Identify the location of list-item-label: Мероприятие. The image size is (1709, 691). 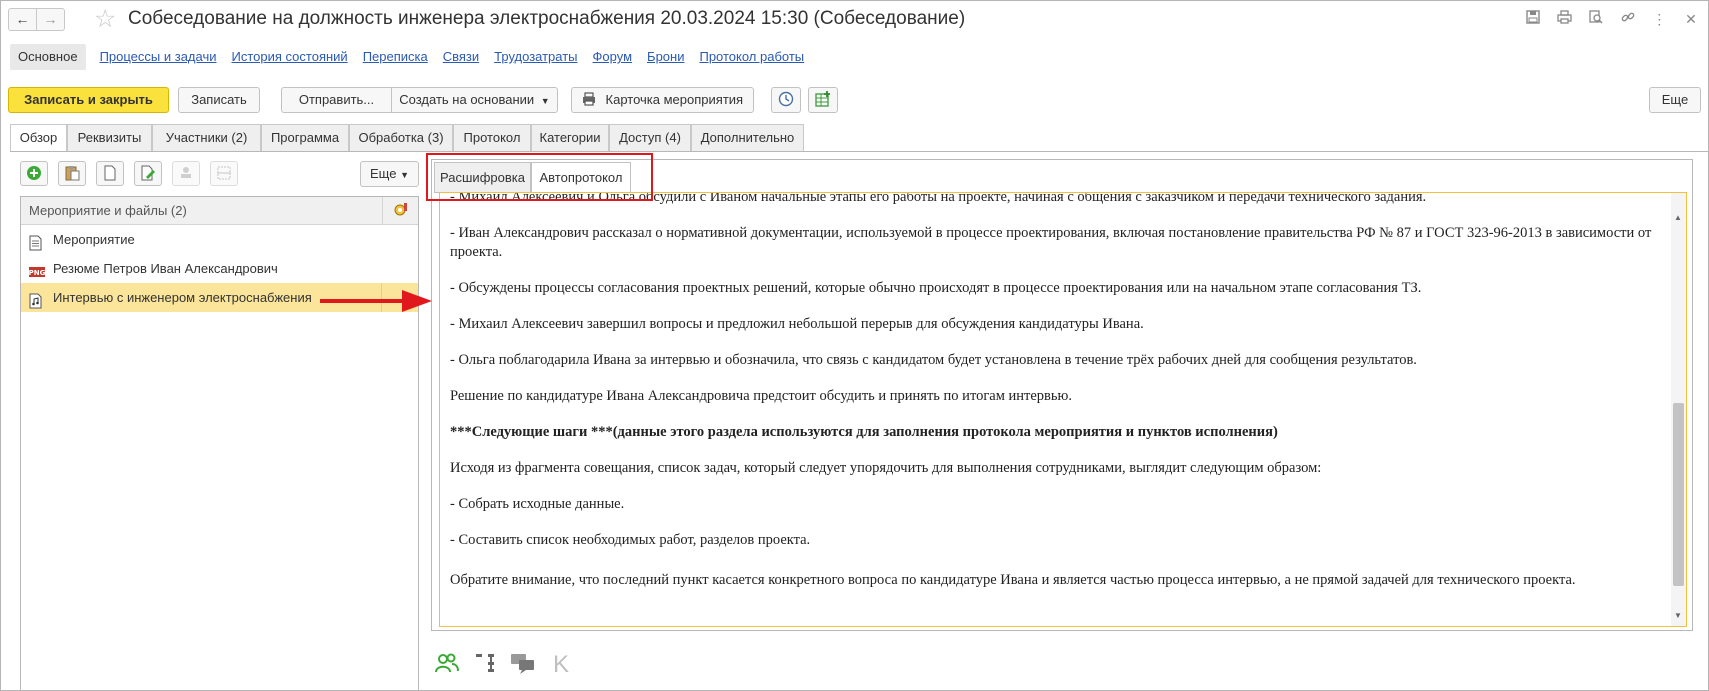
(94, 239).